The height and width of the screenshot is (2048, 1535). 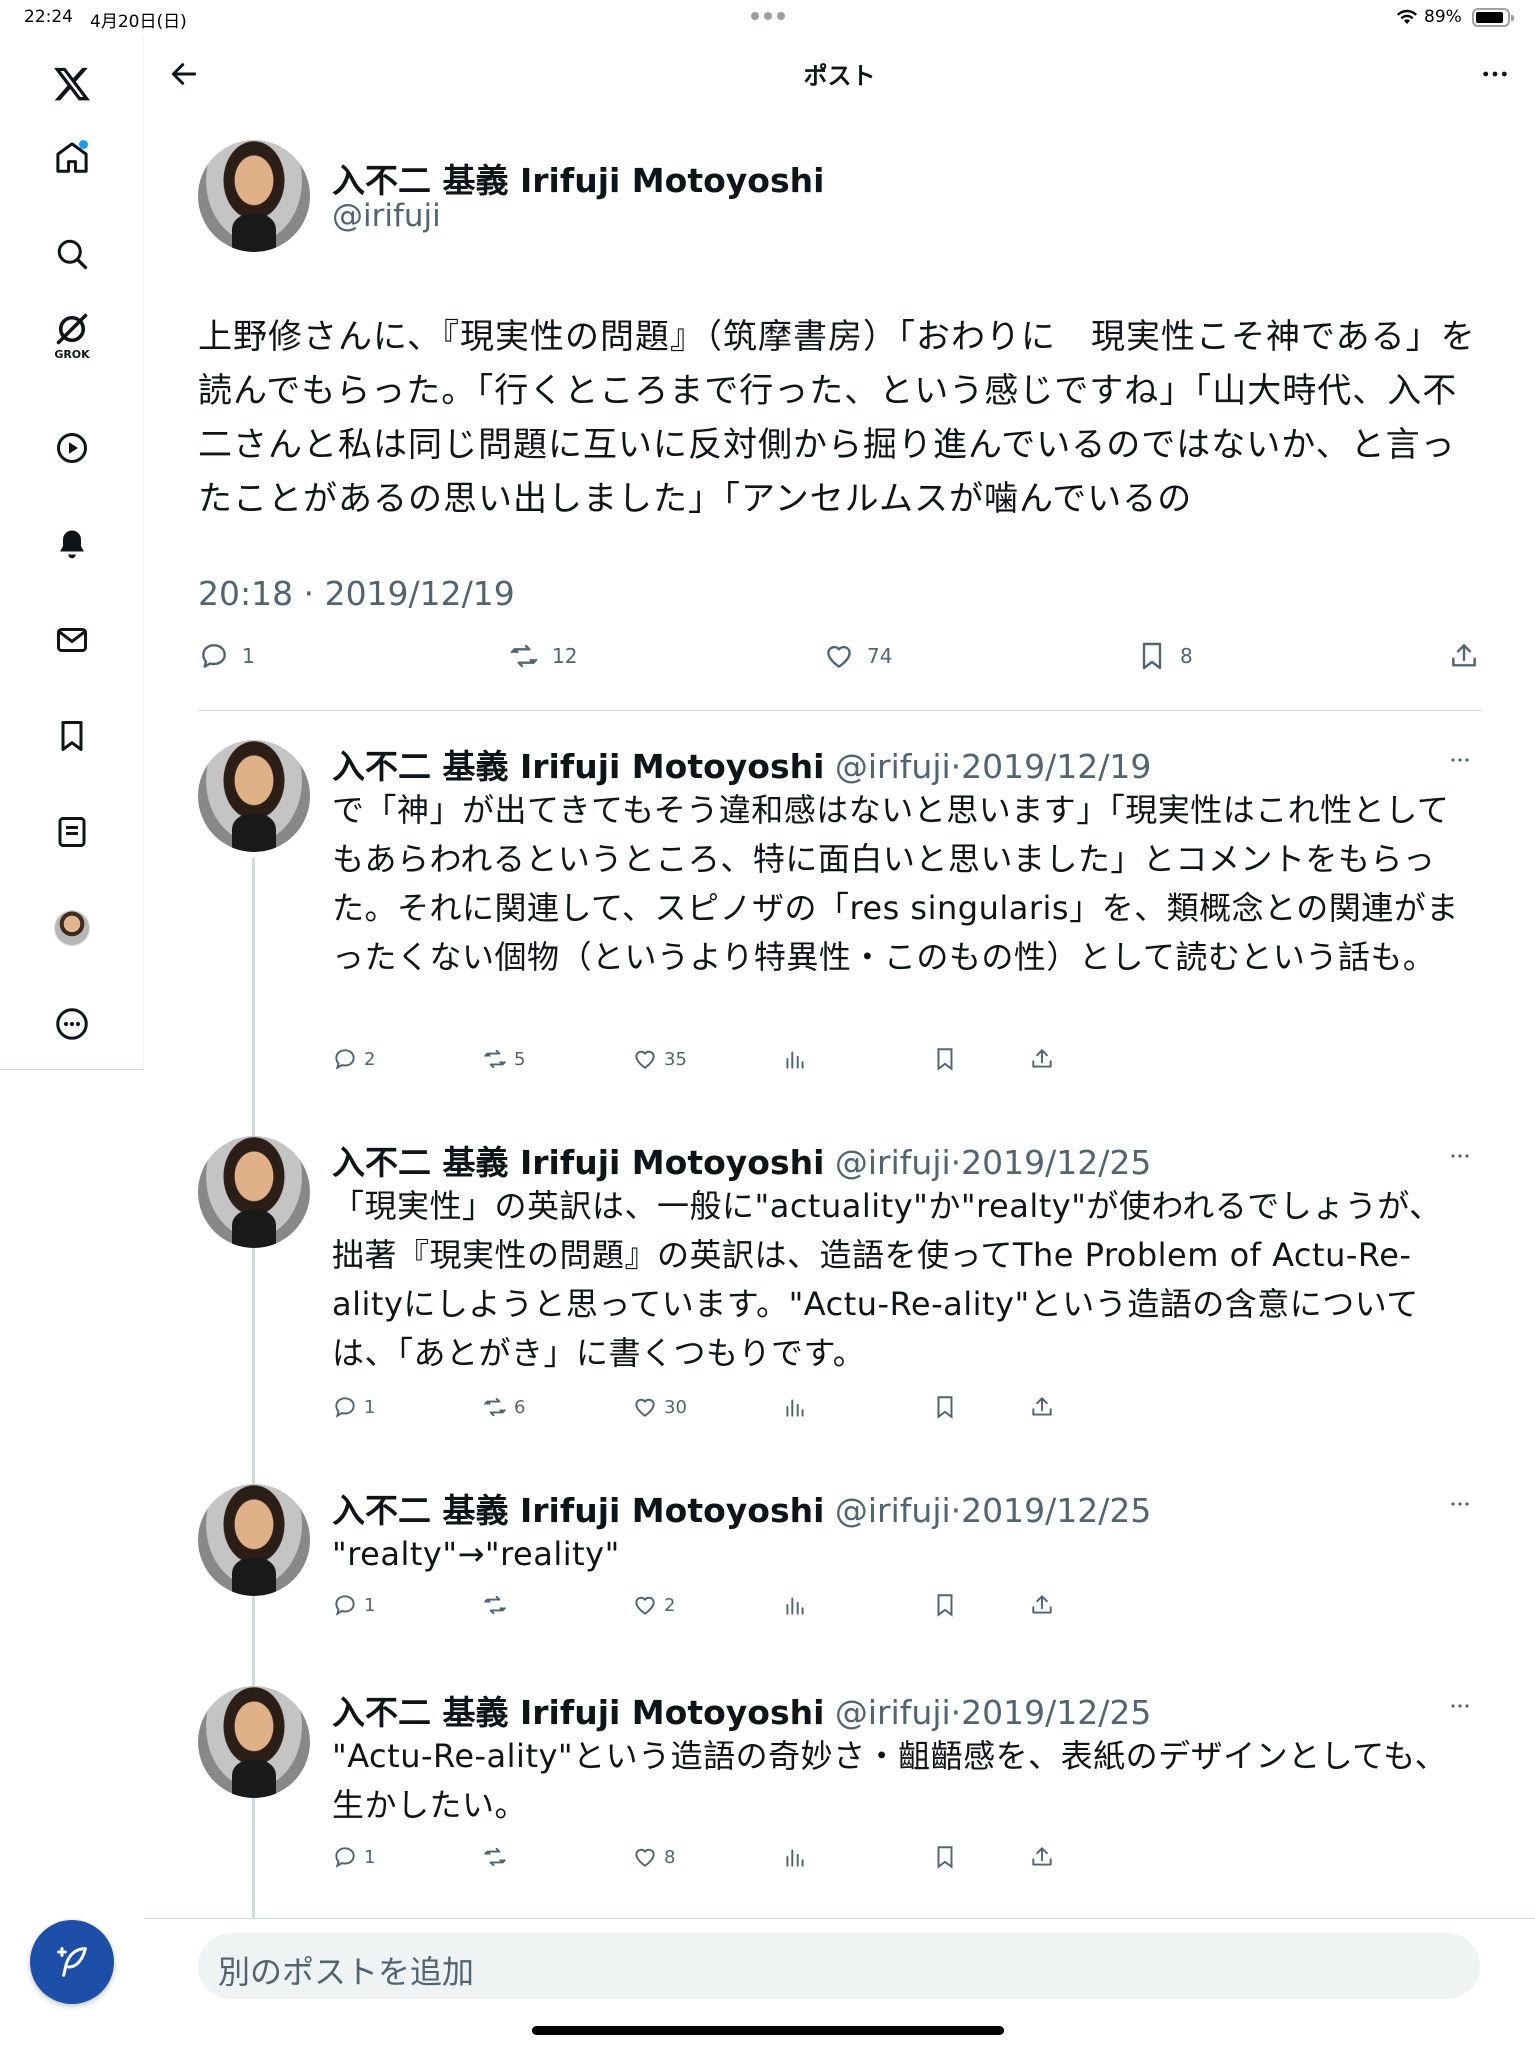 I want to click on like-count: 8, so click(x=670, y=1857).